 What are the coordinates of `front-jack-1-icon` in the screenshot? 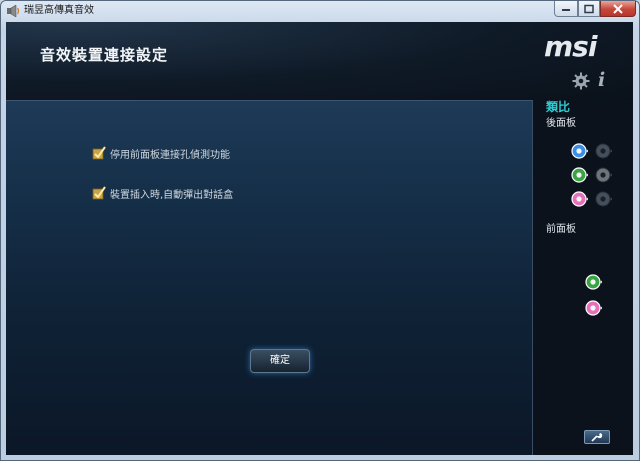 It's located at (593, 282).